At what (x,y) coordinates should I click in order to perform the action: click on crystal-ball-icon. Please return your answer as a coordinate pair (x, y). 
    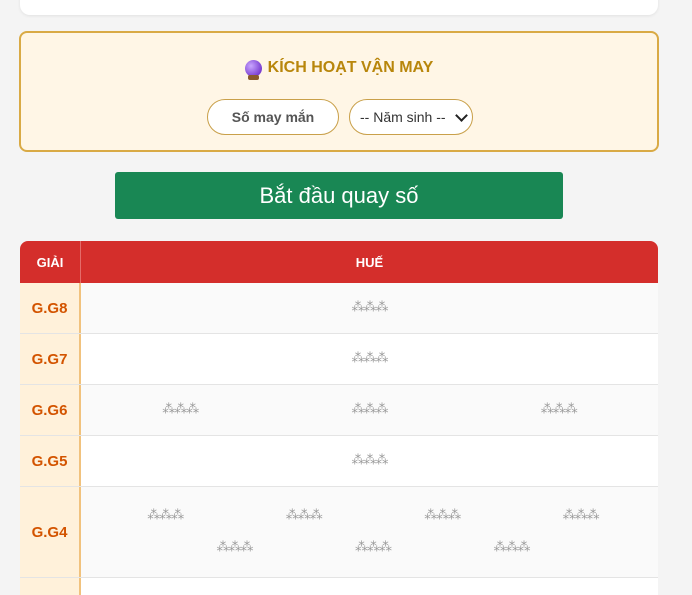
    Looking at the image, I should click on (253, 69).